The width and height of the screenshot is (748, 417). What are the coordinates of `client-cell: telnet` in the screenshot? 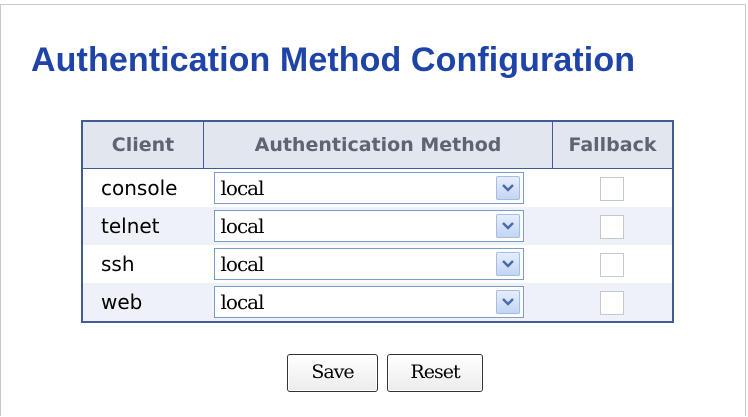 It's located at (143, 226).